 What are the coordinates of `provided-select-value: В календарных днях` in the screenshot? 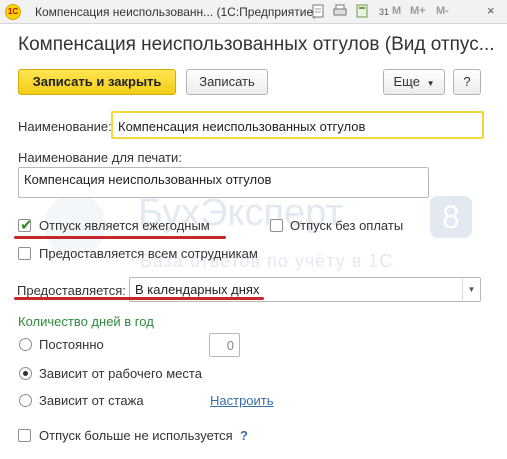 It's located at (197, 289).